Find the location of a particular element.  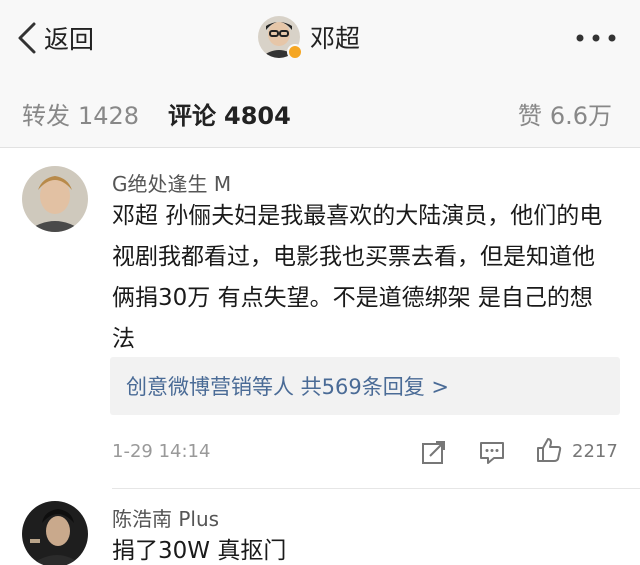

top-navbar: 返回 邓超 is located at coordinates (320, 38).